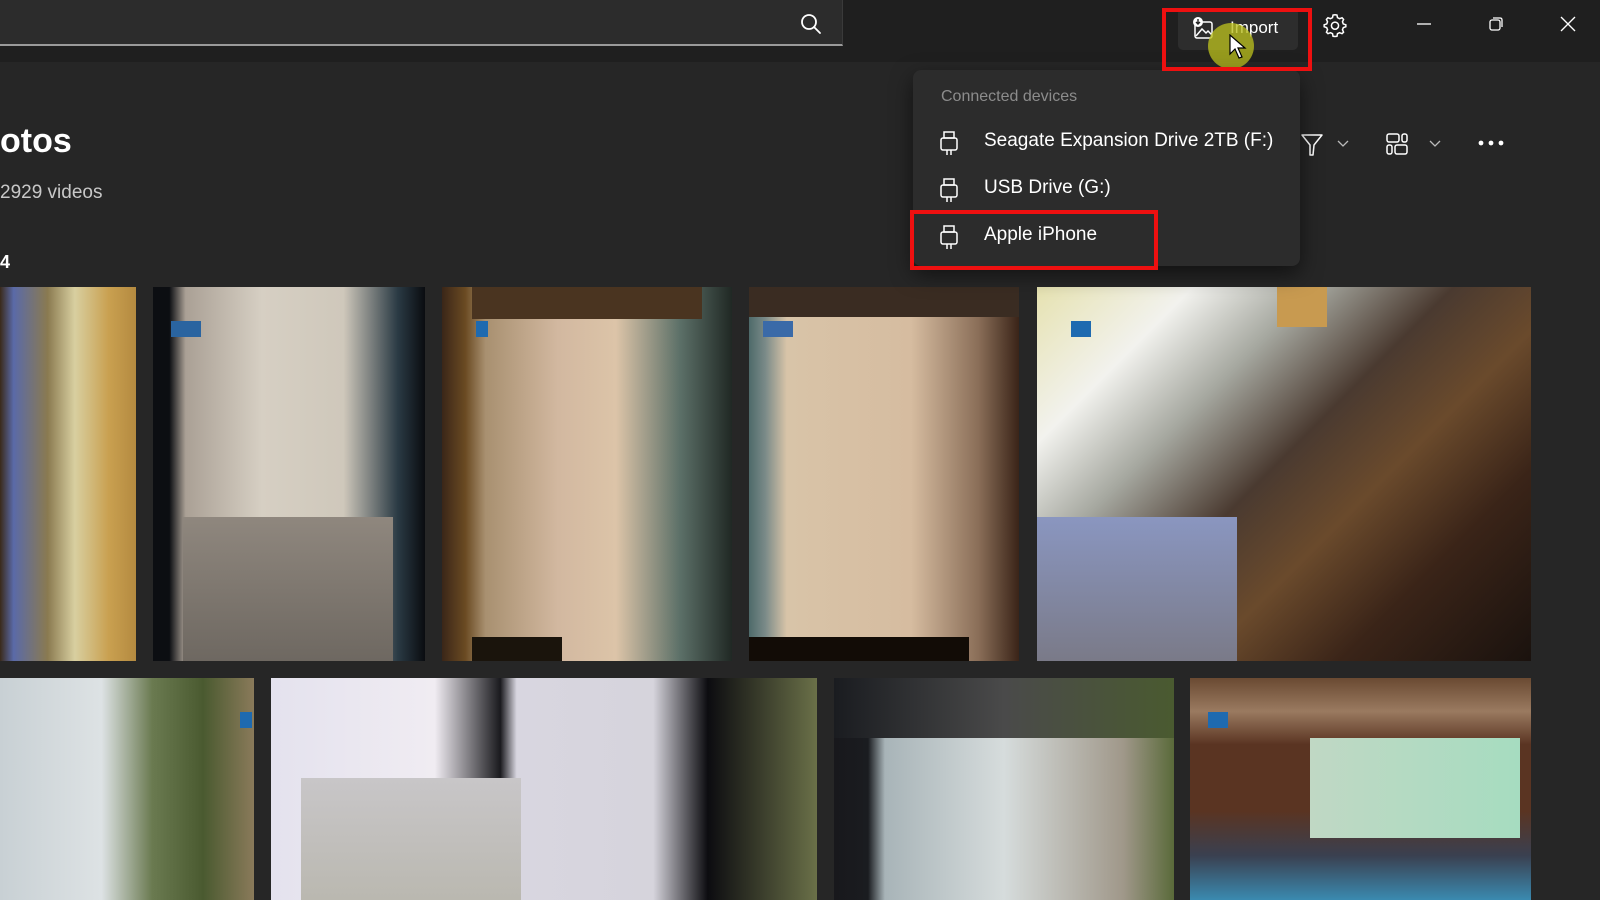  I want to click on minimize-icon, so click(1424, 24).